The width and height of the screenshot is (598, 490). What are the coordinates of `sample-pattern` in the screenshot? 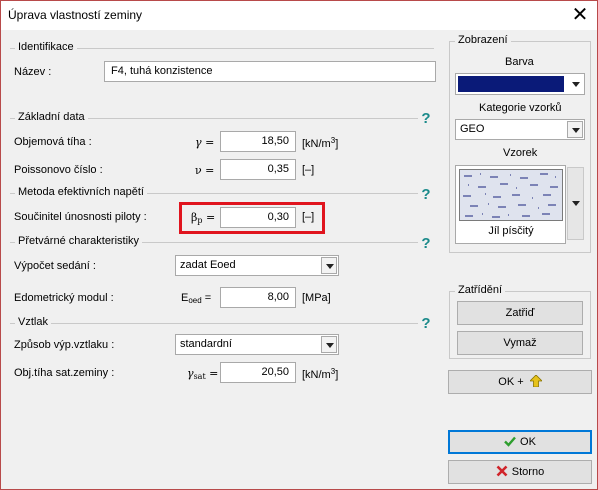 It's located at (511, 195).